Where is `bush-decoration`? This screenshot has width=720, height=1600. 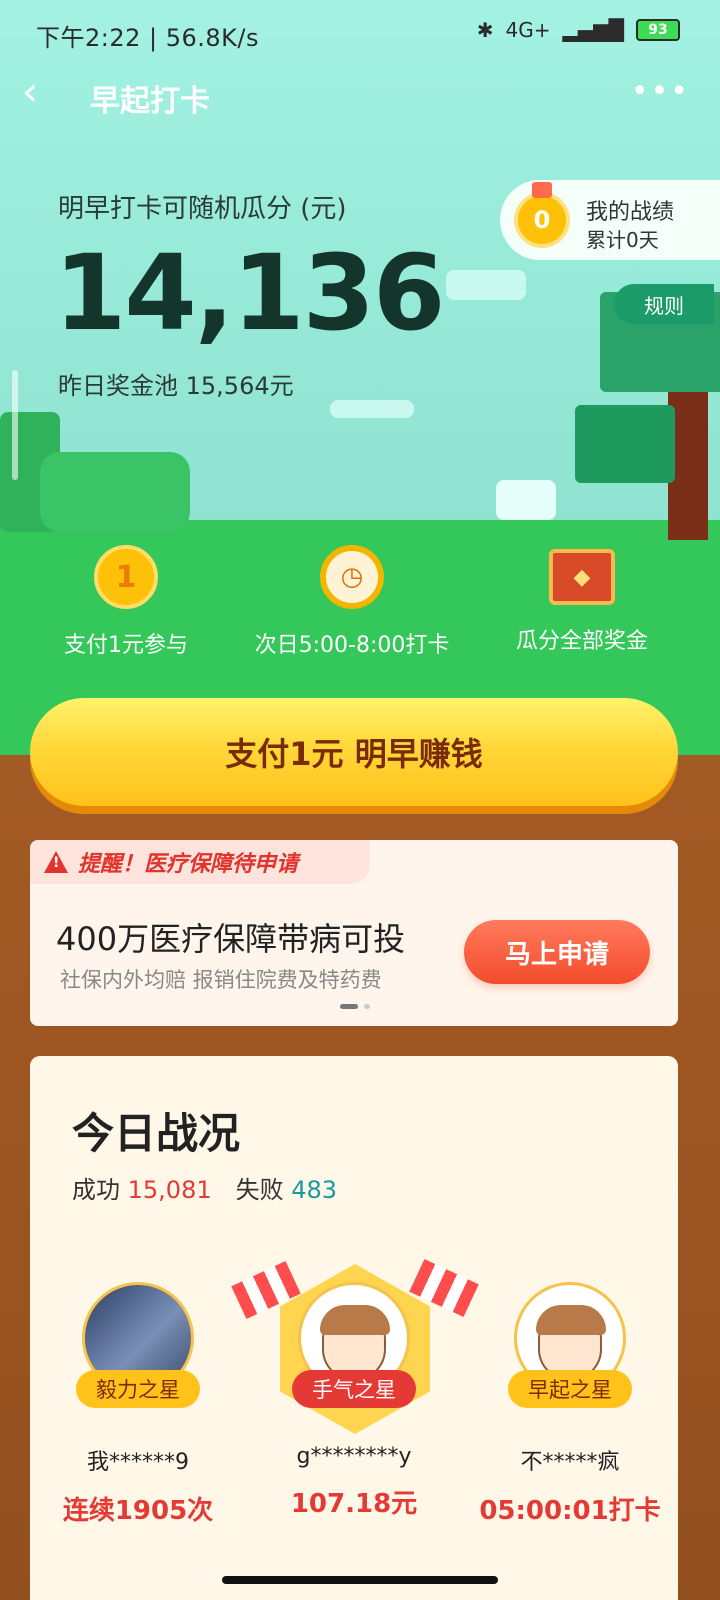 bush-decoration is located at coordinates (115, 492).